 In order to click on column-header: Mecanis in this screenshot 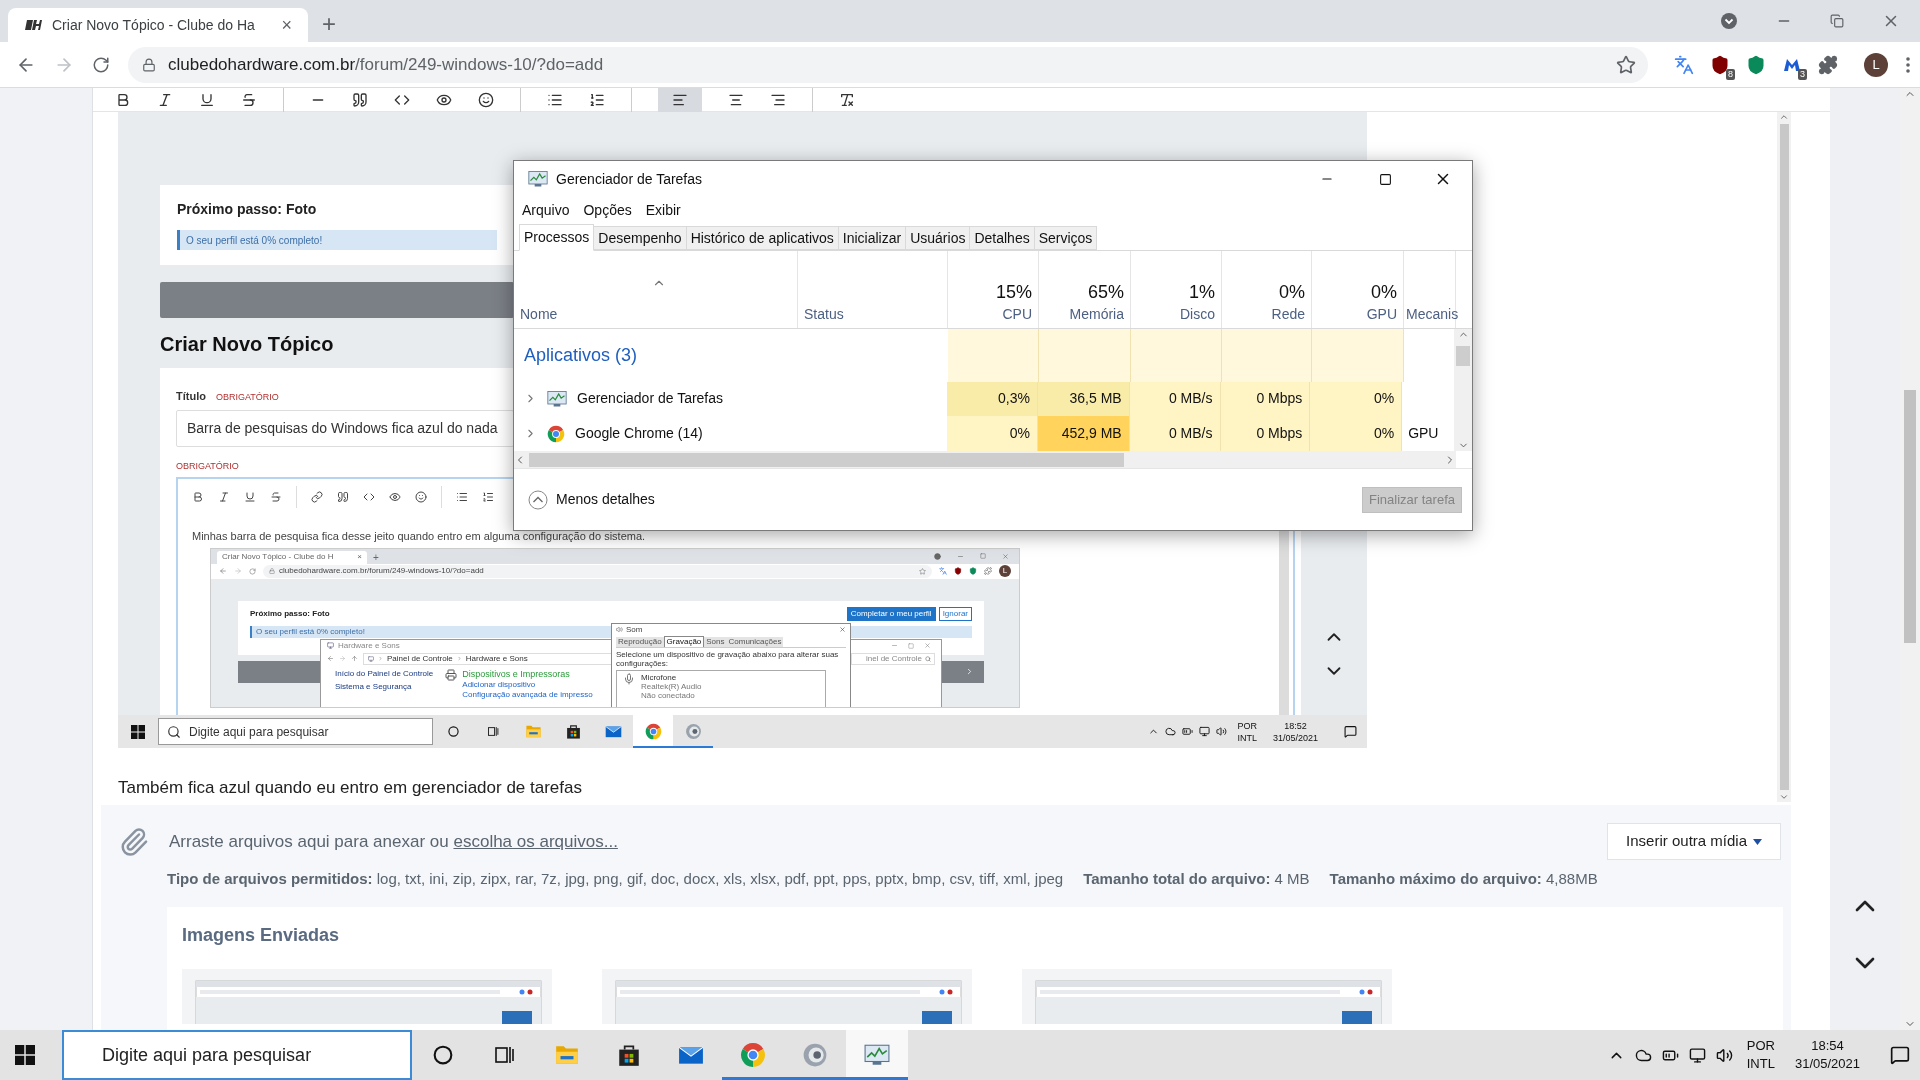, I will do `click(1432, 314)`.